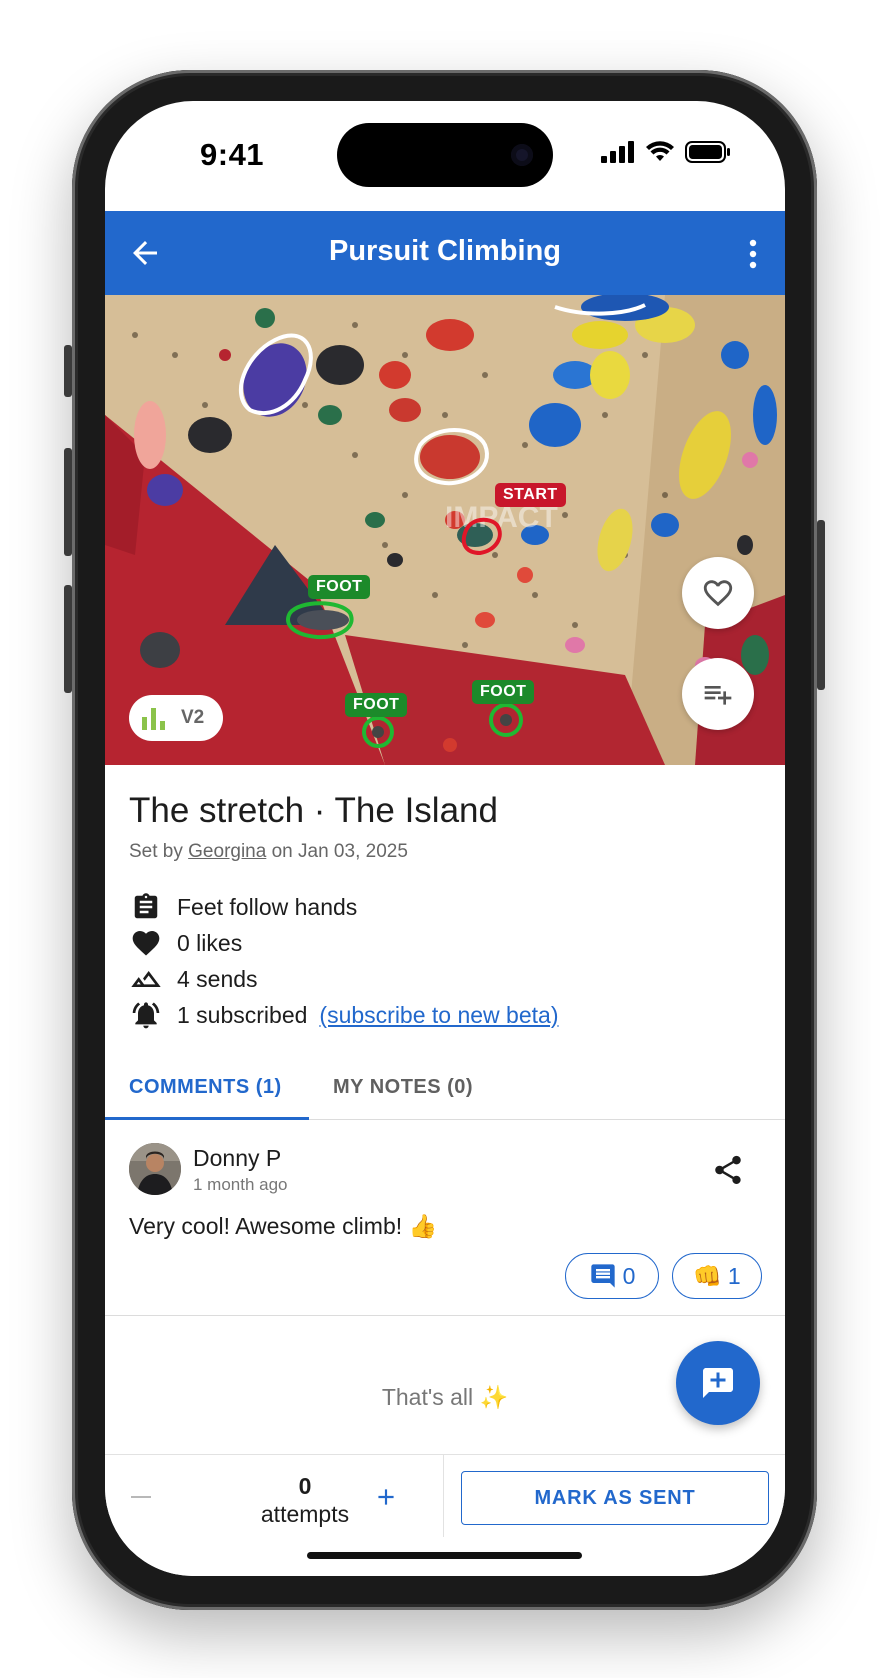 The image size is (889, 1678). I want to click on app-title: Pursuit Climbing, so click(445, 251).